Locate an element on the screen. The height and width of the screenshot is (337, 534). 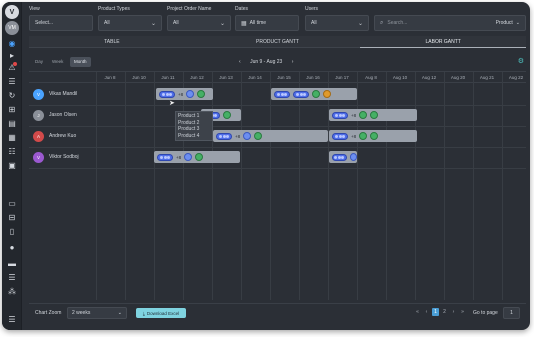
history-icon: ↻ is located at coordinates (12, 96).